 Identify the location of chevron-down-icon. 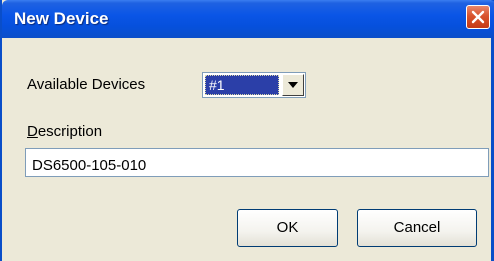
(293, 85).